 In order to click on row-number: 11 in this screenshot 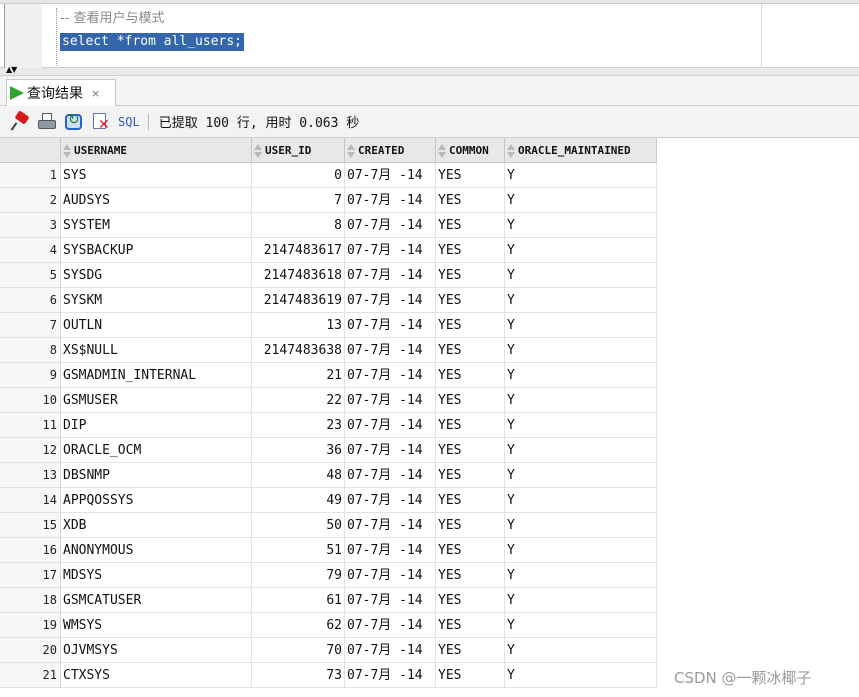, I will do `click(30, 425)`.